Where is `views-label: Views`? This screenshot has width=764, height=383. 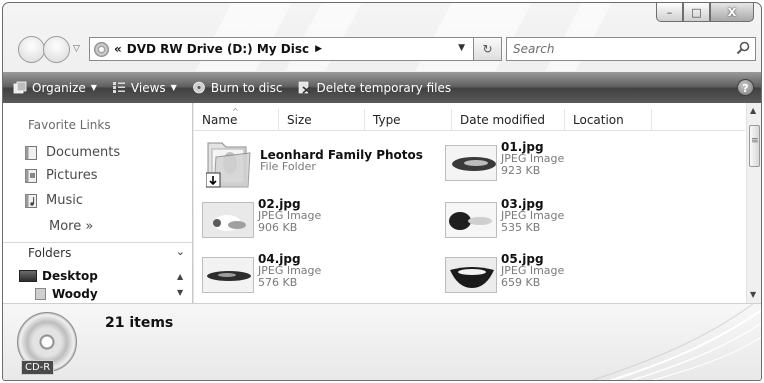 views-label: Views is located at coordinates (148, 87).